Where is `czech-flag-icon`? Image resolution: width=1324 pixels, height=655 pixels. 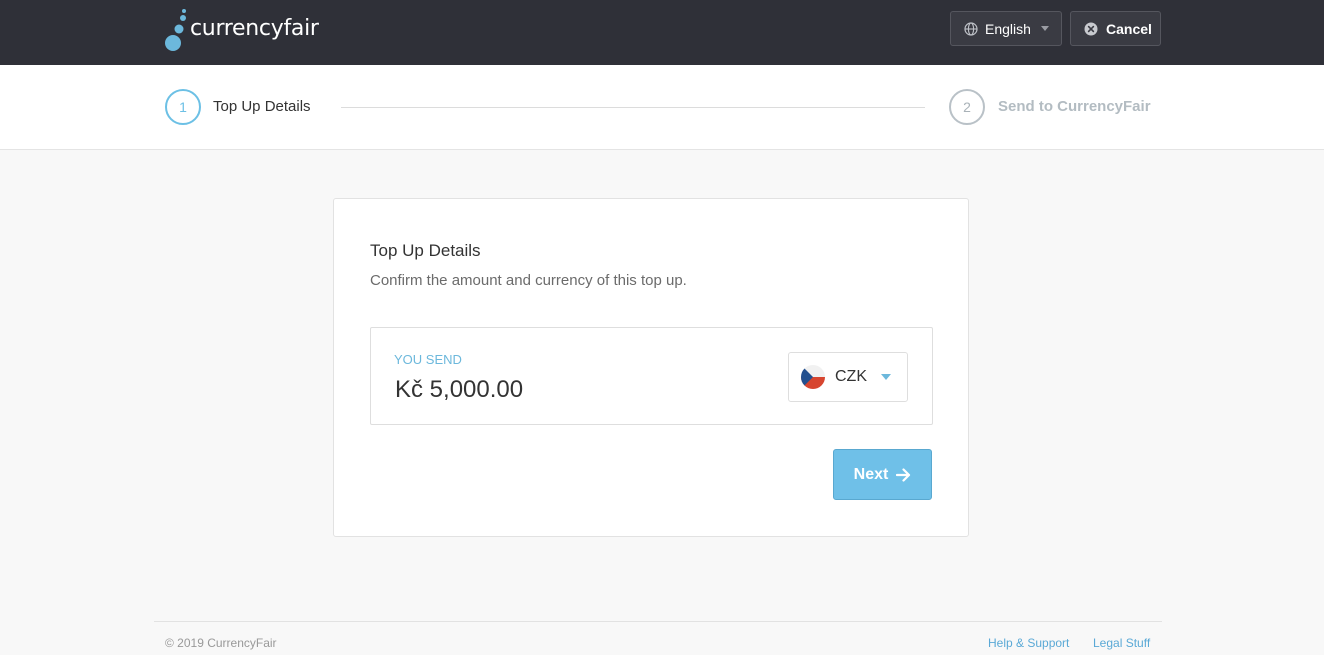
czech-flag-icon is located at coordinates (813, 377).